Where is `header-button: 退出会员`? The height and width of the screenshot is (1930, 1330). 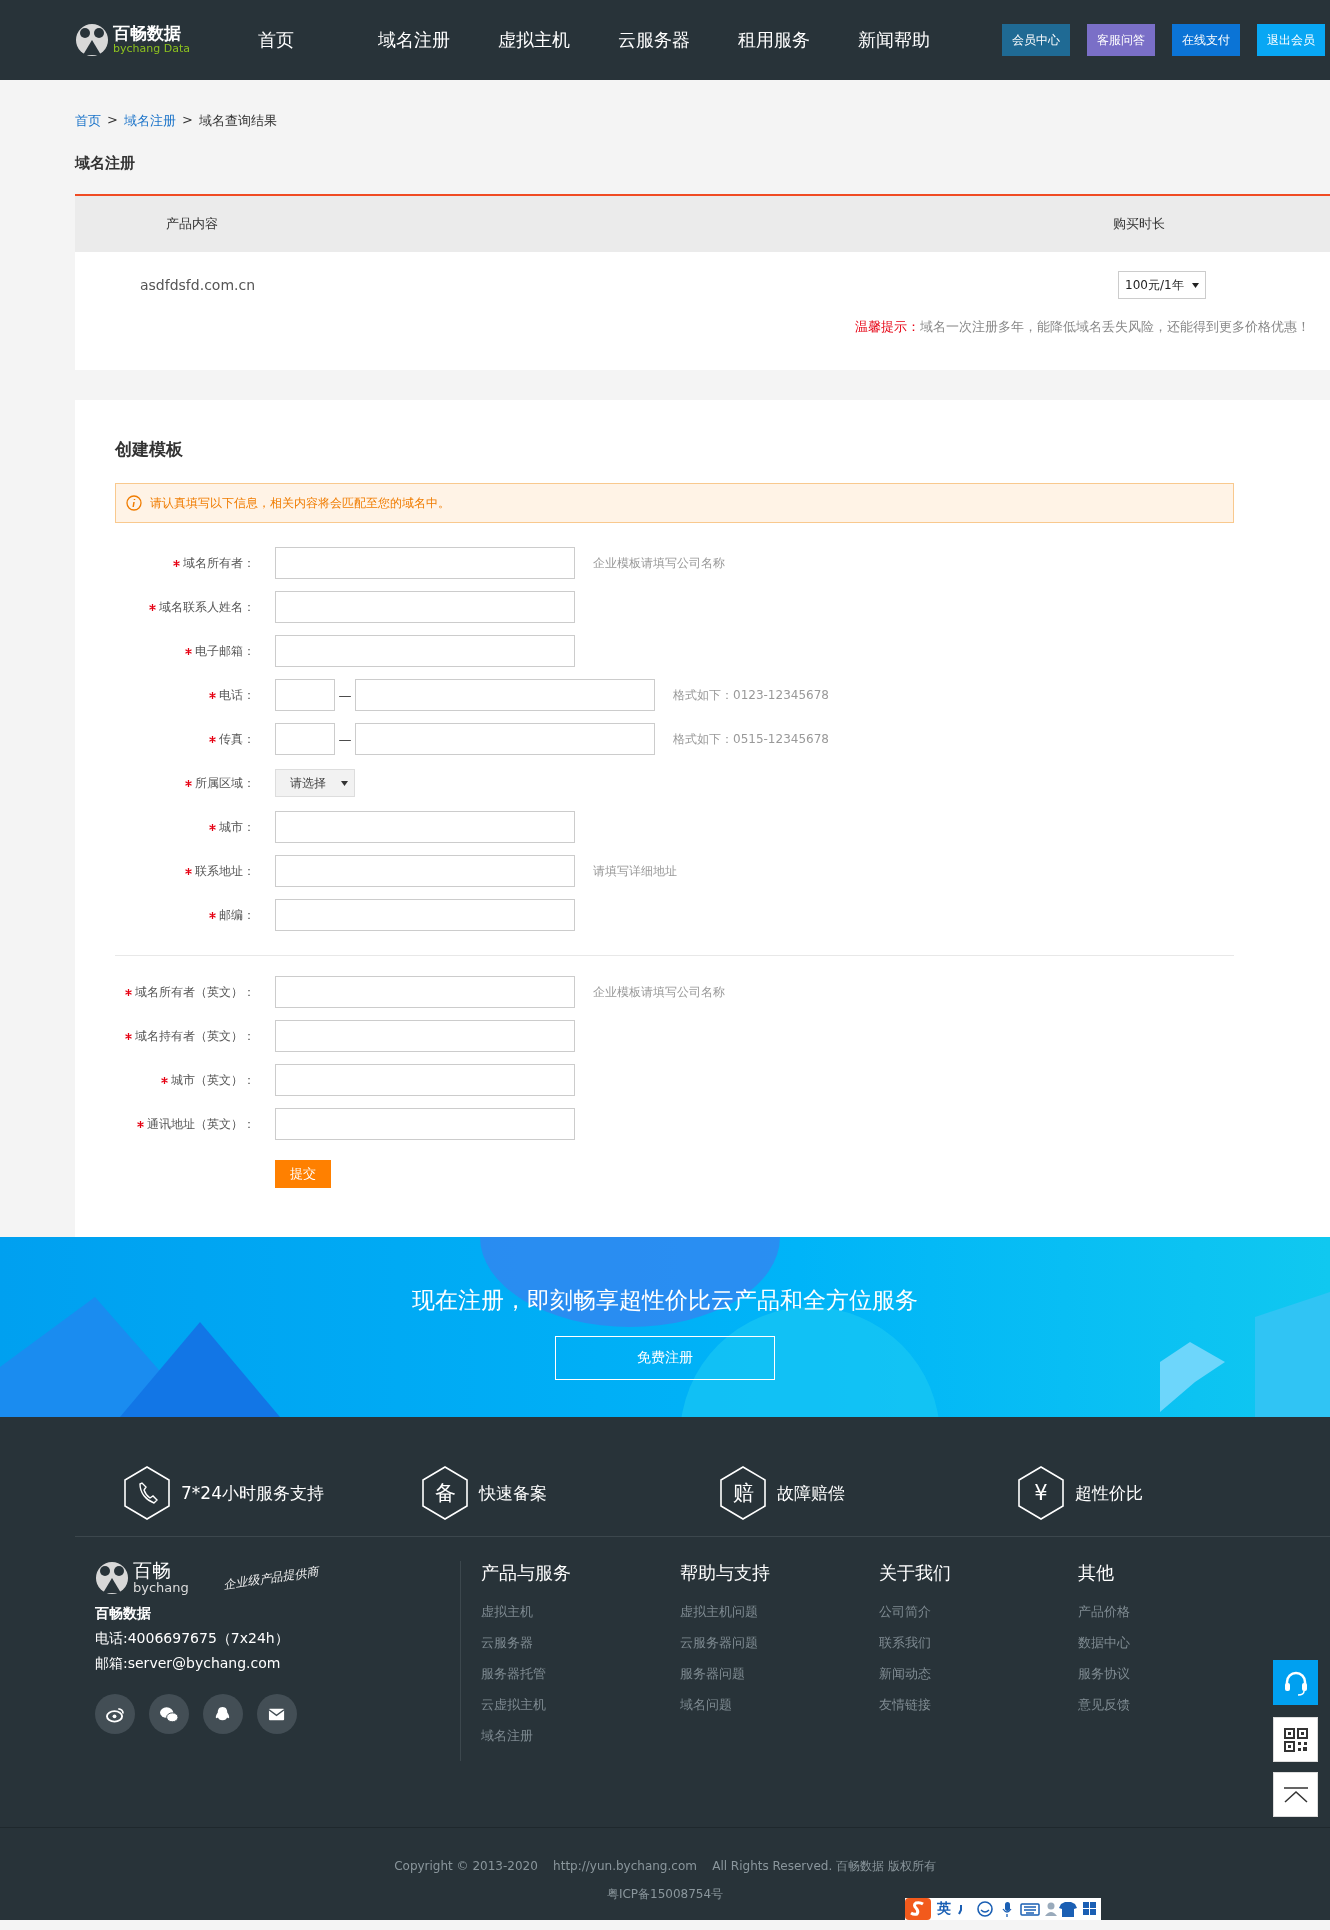
header-button: 退出会员 is located at coordinates (1291, 40).